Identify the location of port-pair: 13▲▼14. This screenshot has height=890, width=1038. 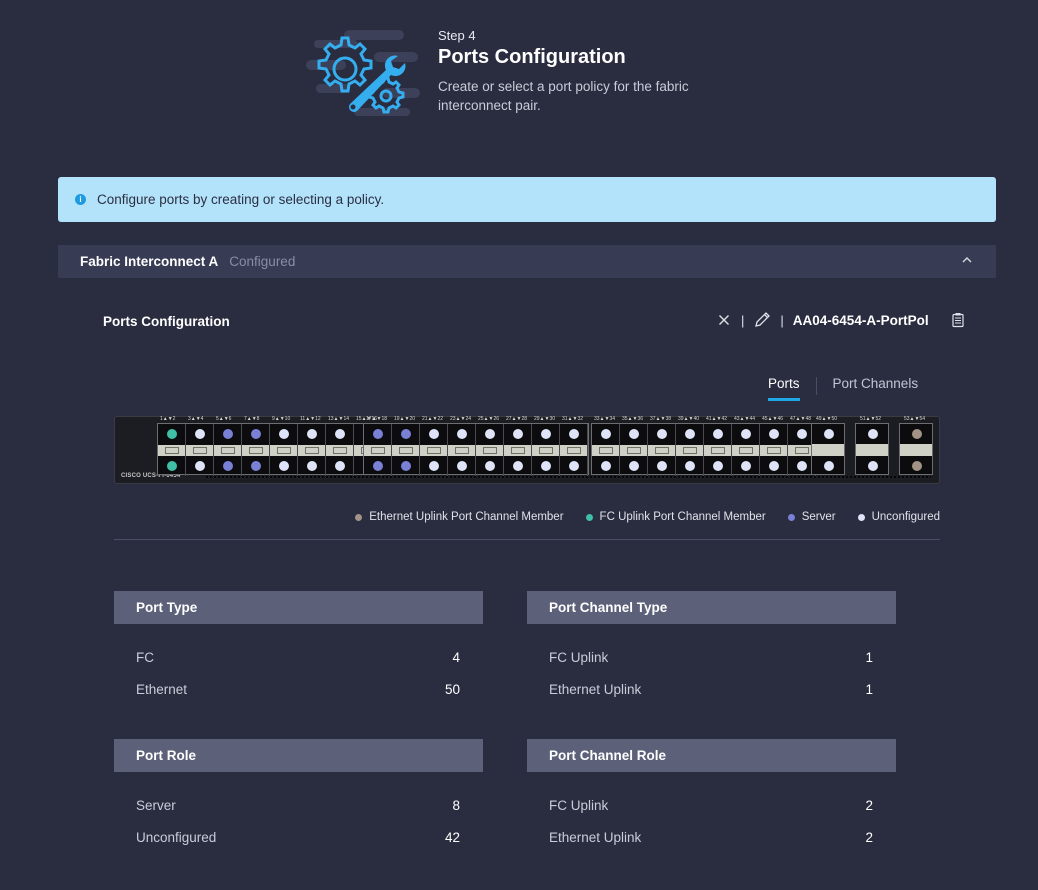
(340, 446).